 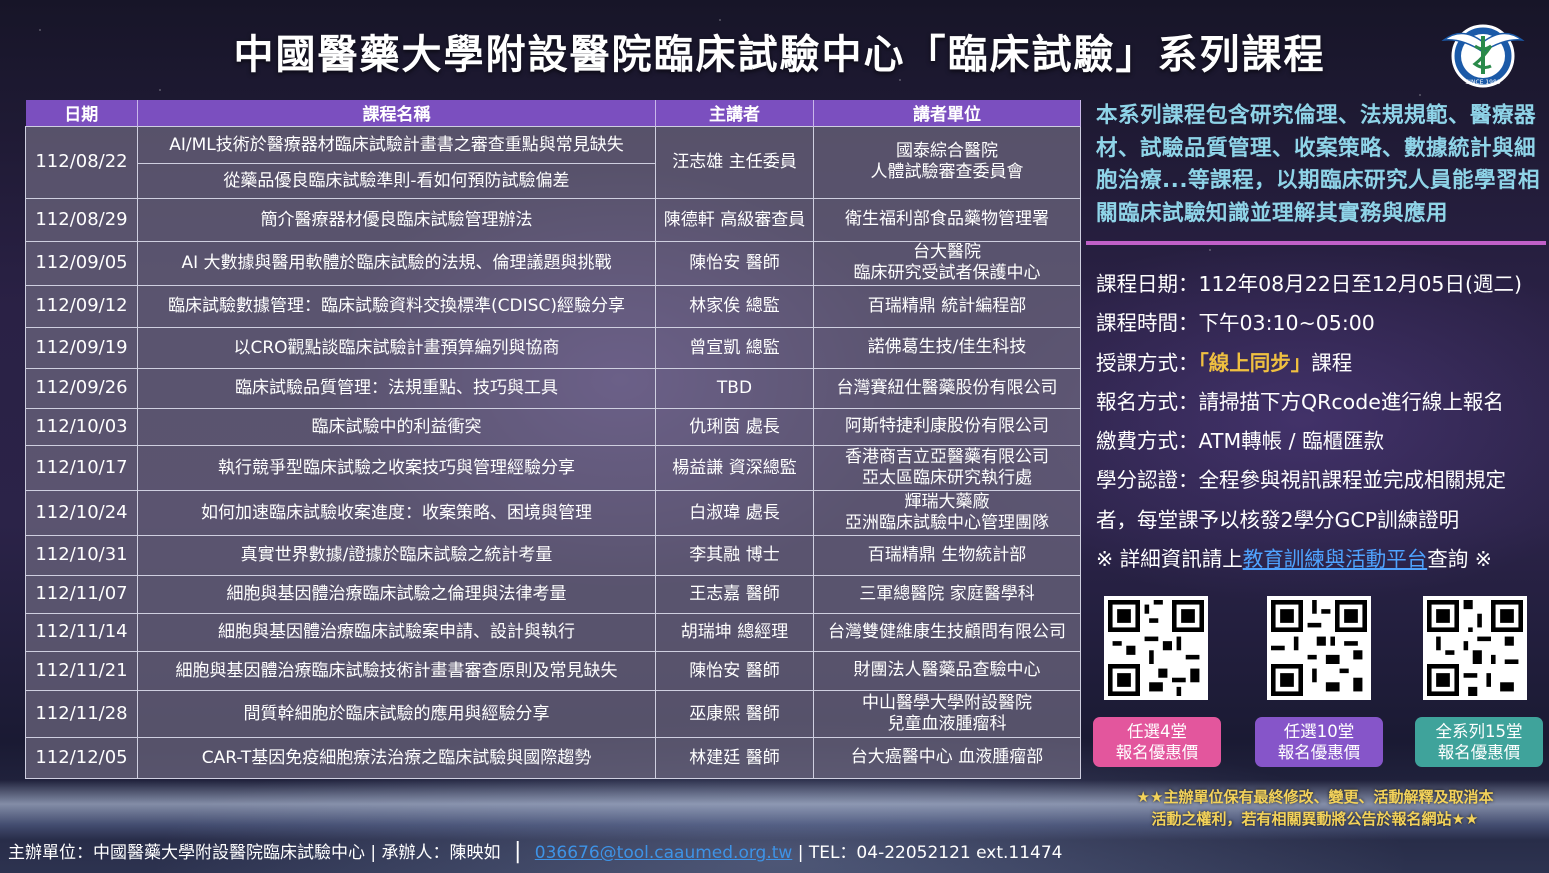 I want to click on row-course: 如何加速臨床試驗收案進度：收案策略、困境與管理, so click(x=396, y=512).